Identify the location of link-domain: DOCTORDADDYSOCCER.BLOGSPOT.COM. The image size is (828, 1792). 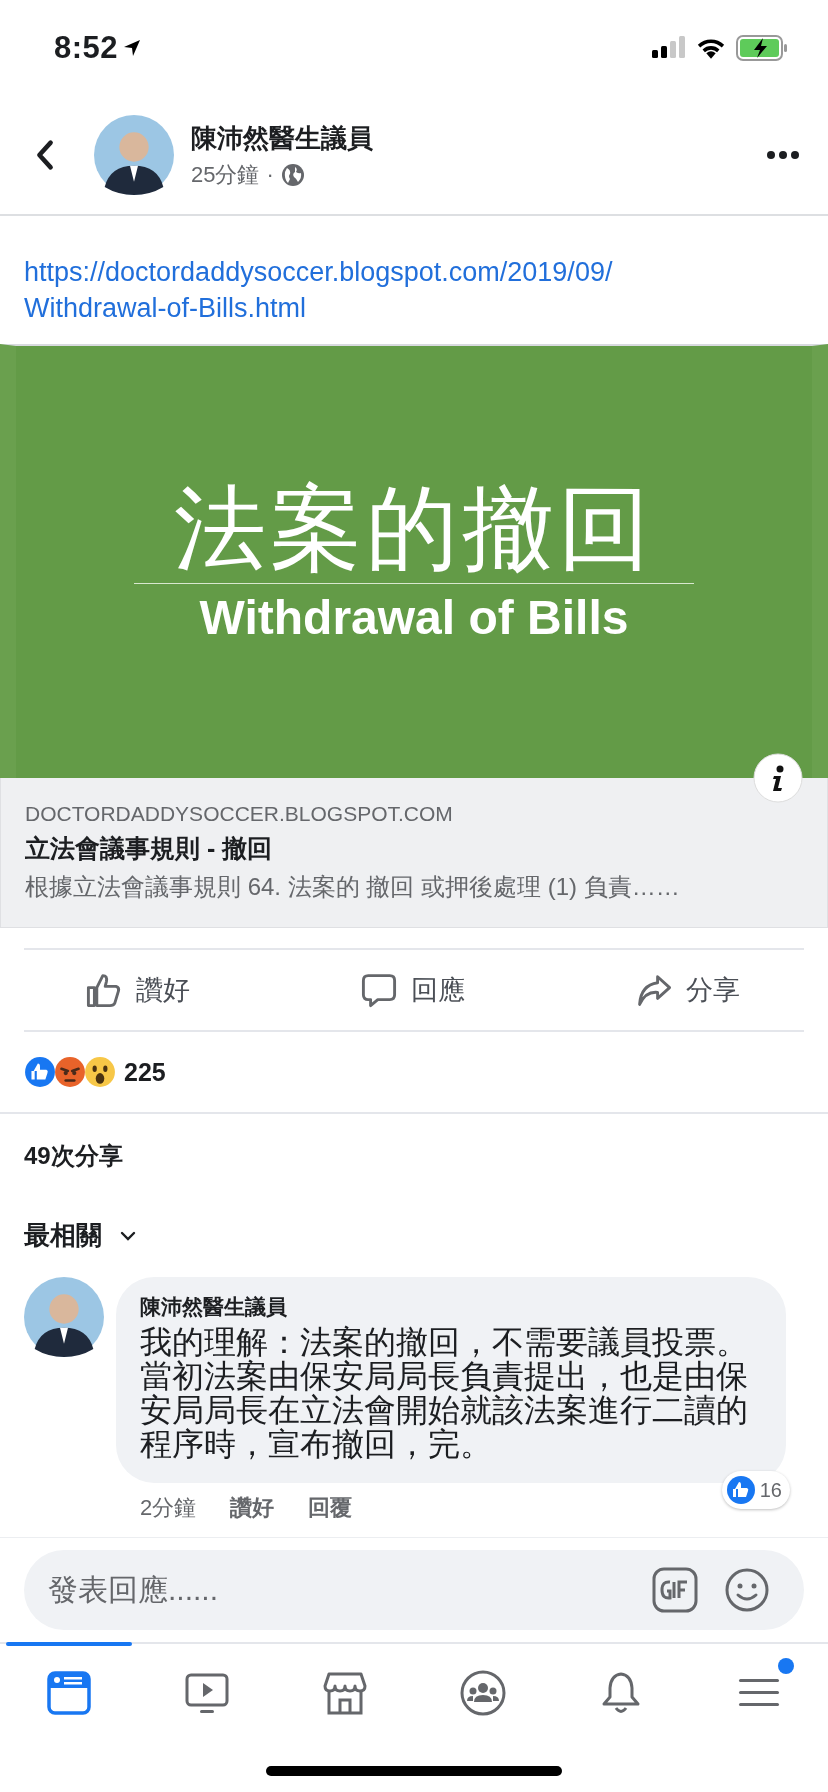
(239, 814).